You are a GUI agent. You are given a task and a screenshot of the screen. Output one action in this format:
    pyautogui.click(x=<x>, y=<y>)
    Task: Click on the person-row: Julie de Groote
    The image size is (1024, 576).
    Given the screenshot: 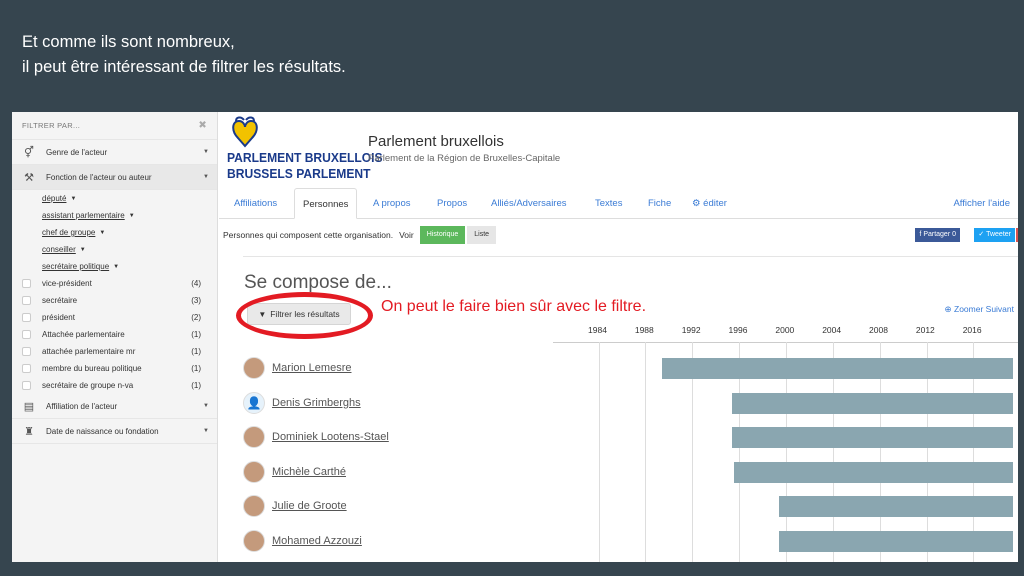 What is the action you would take?
    pyautogui.click(x=295, y=506)
    